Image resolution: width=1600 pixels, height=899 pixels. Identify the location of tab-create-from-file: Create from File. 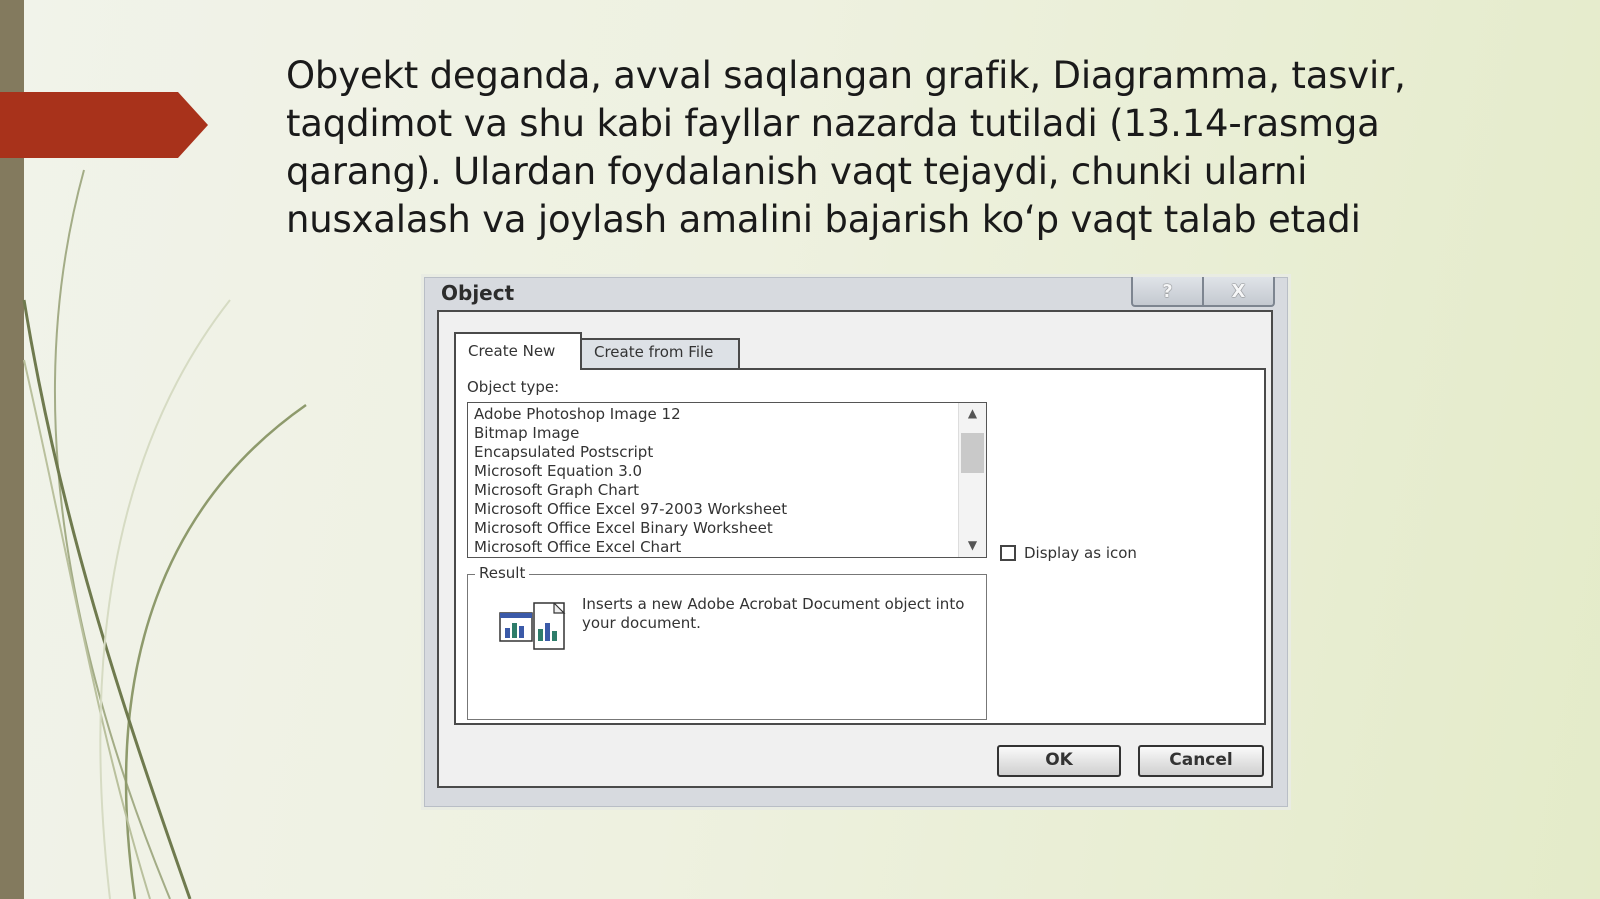
(660, 353).